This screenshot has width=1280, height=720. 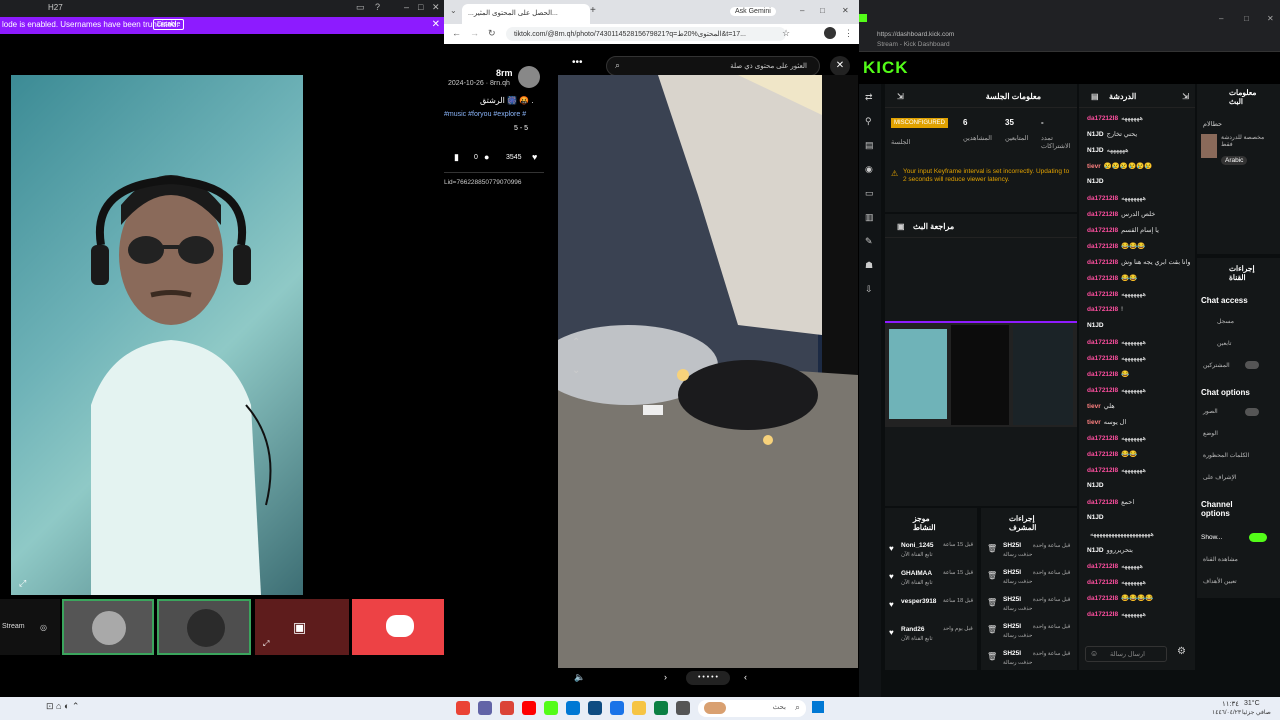 What do you see at coordinates (830, 33) in the screenshot?
I see `profile-avatar` at bounding box center [830, 33].